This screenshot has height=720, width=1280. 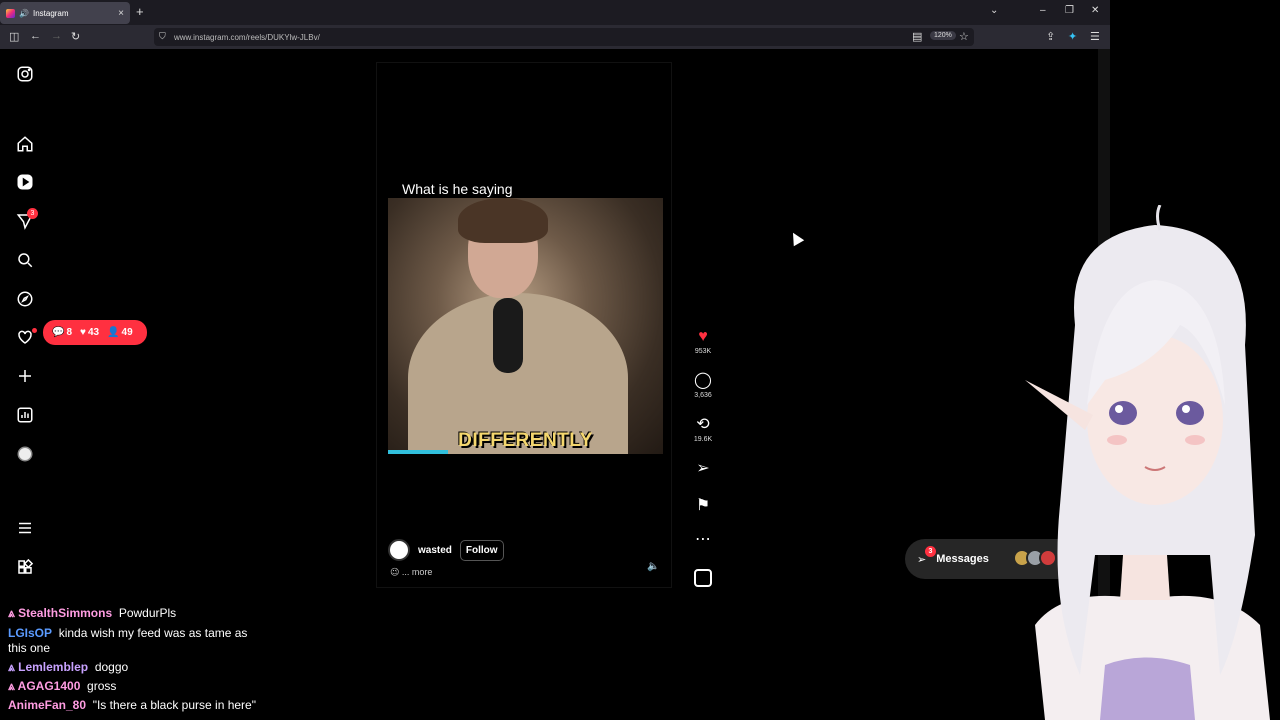 What do you see at coordinates (147, 613) in the screenshot?
I see `chat-text: PowdurPls` at bounding box center [147, 613].